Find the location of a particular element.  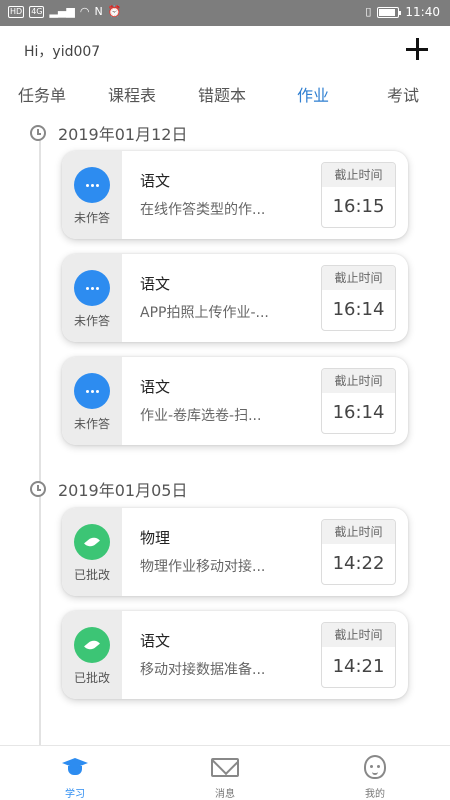

network-type-indicator: 4G is located at coordinates (37, 12).